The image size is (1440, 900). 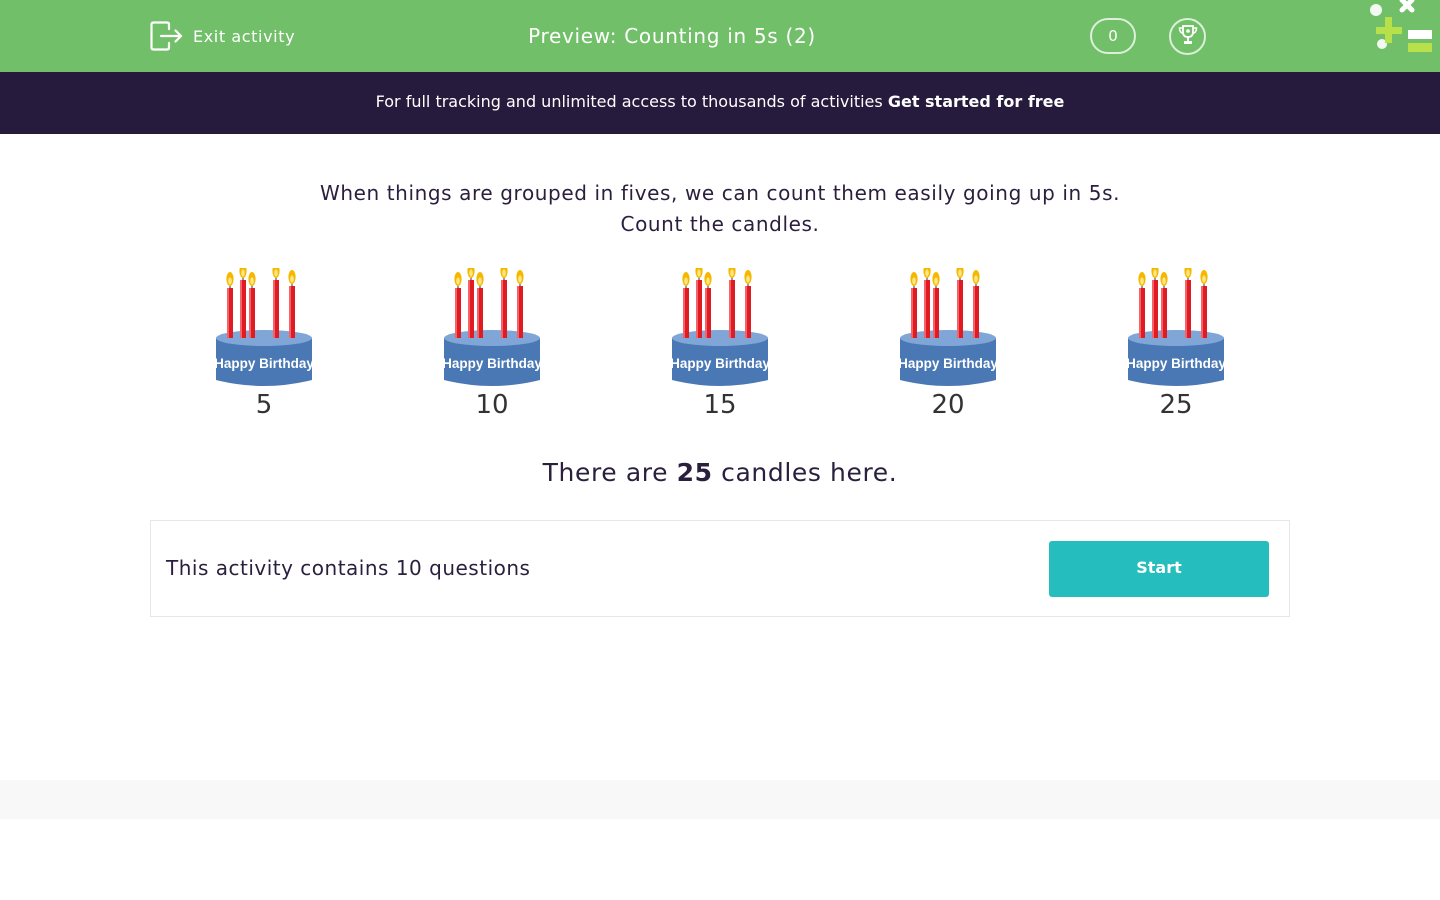 I want to click on cake-item: Happy Birthday 25, so click(x=1176, y=348).